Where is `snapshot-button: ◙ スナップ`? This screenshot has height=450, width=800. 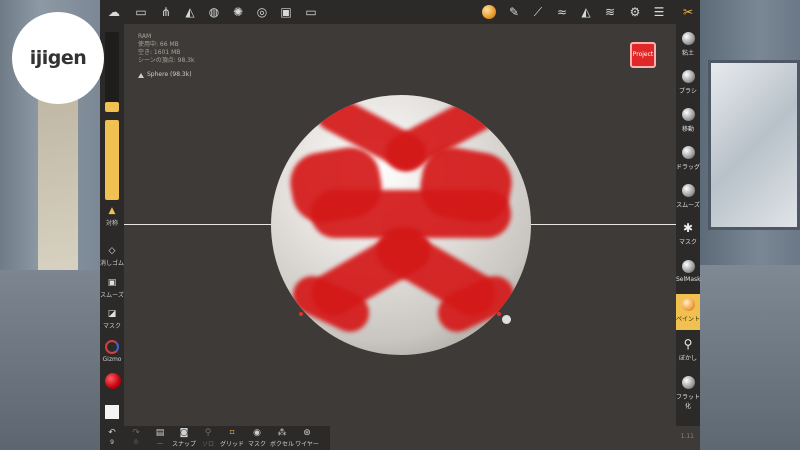
snapshot-button: ◙ スナップ is located at coordinates (184, 438).